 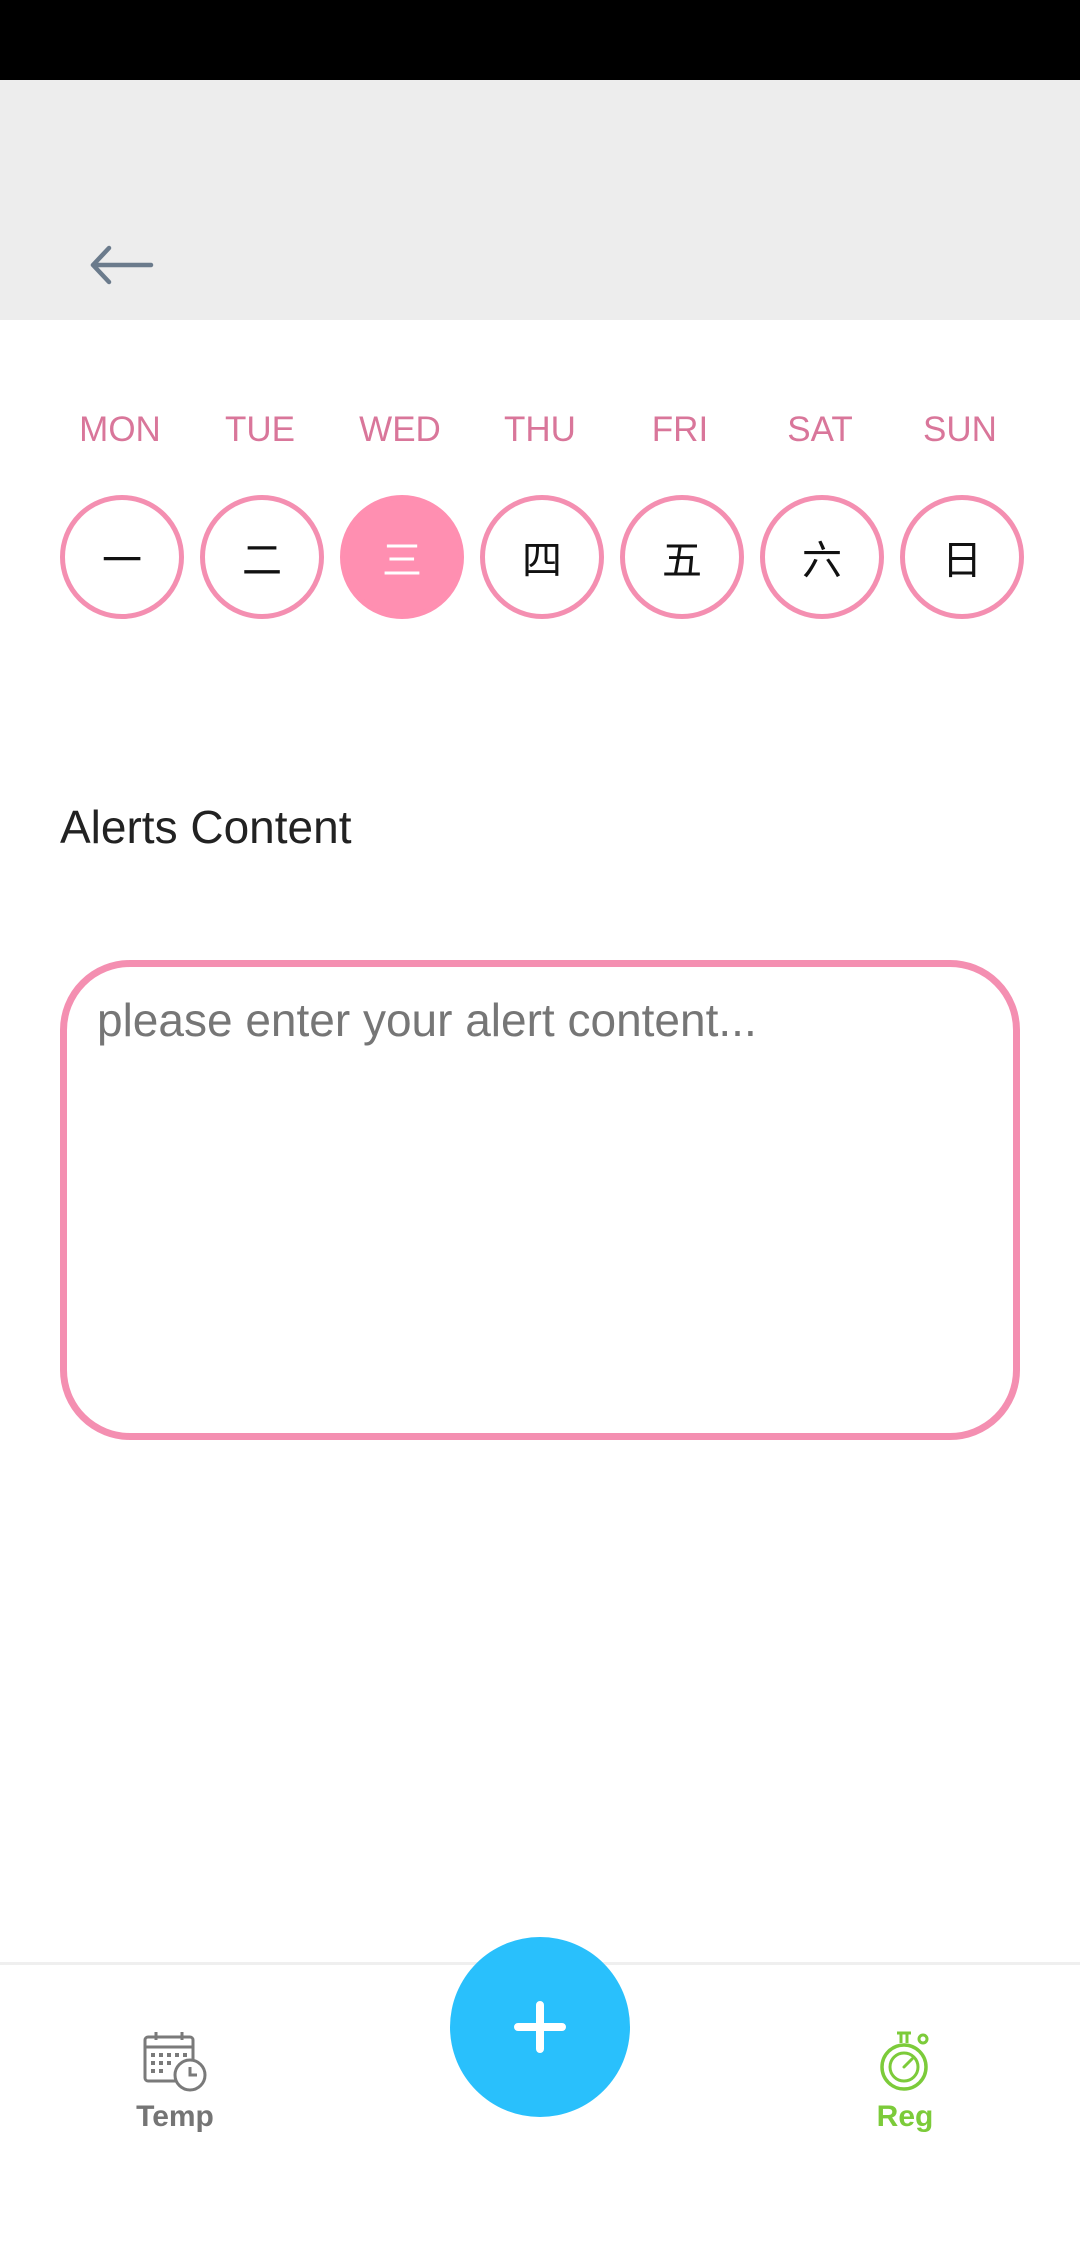 I want to click on weekday-label-wed: WED, so click(x=400, y=429).